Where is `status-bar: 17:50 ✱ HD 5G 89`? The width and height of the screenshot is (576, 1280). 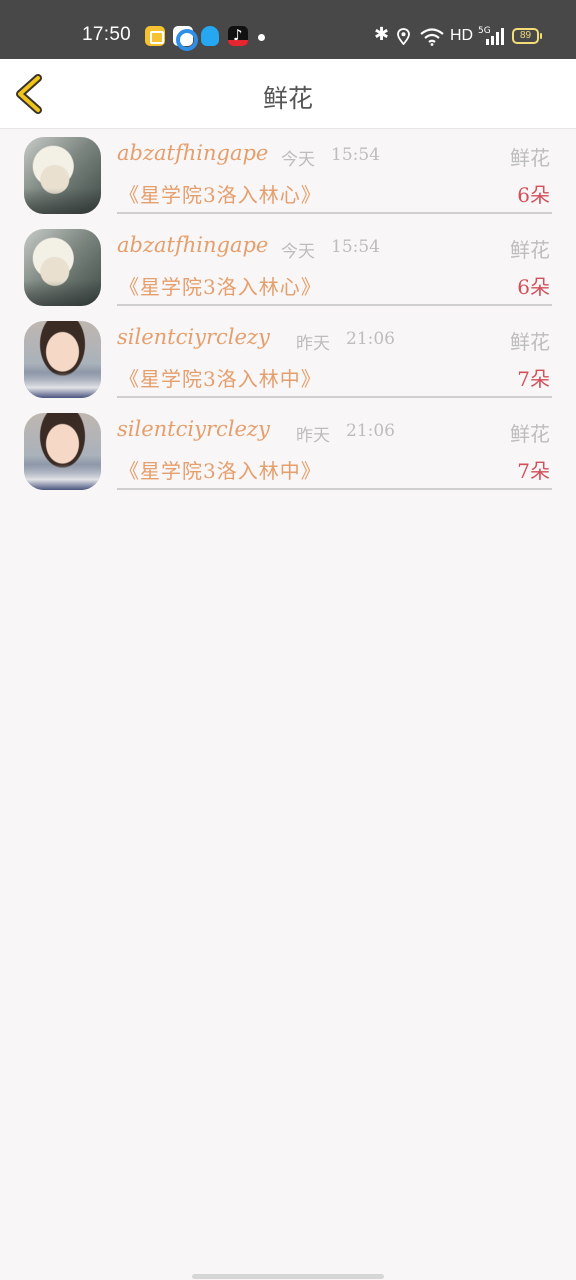
status-bar: 17:50 ✱ HD 5G 89 is located at coordinates (288, 29).